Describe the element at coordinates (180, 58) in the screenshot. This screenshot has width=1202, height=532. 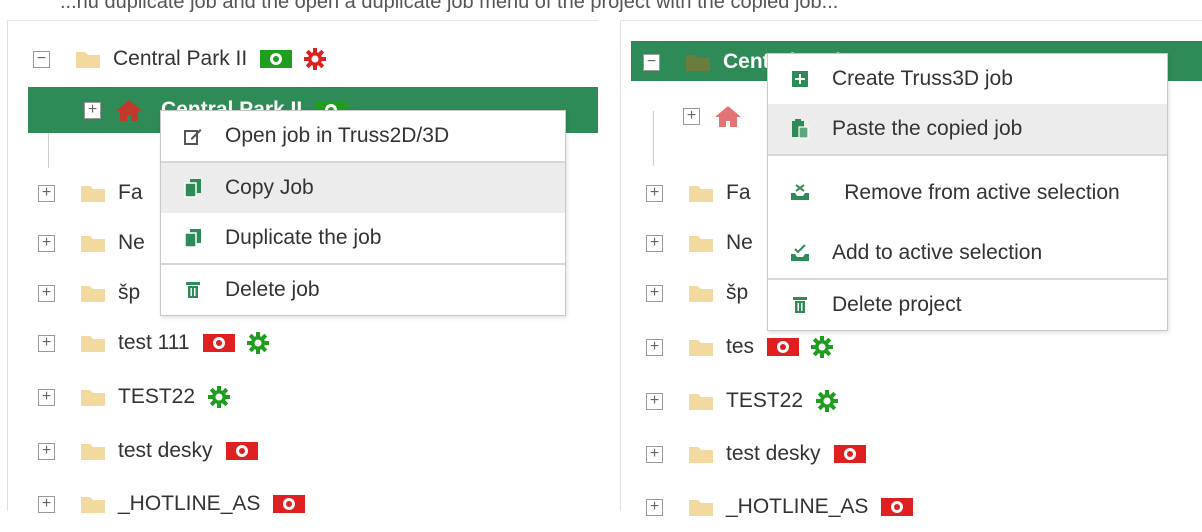
I see `tree-row-label: Central Park II` at that location.